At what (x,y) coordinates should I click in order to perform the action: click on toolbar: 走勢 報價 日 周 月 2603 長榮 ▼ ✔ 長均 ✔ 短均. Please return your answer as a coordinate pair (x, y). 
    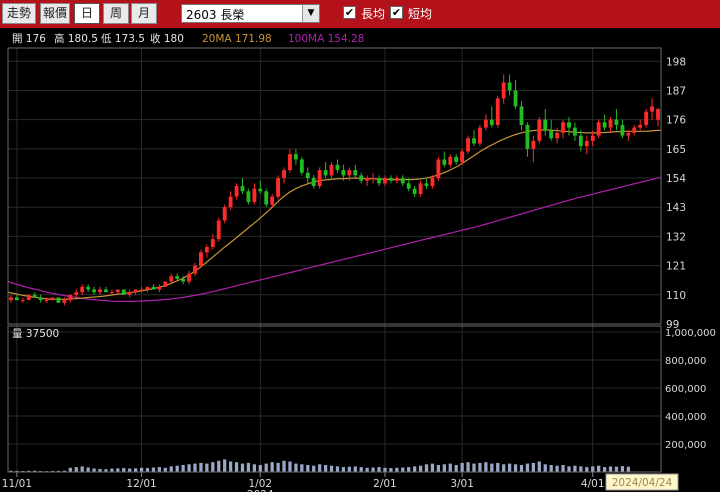
    Looking at the image, I should click on (360, 14).